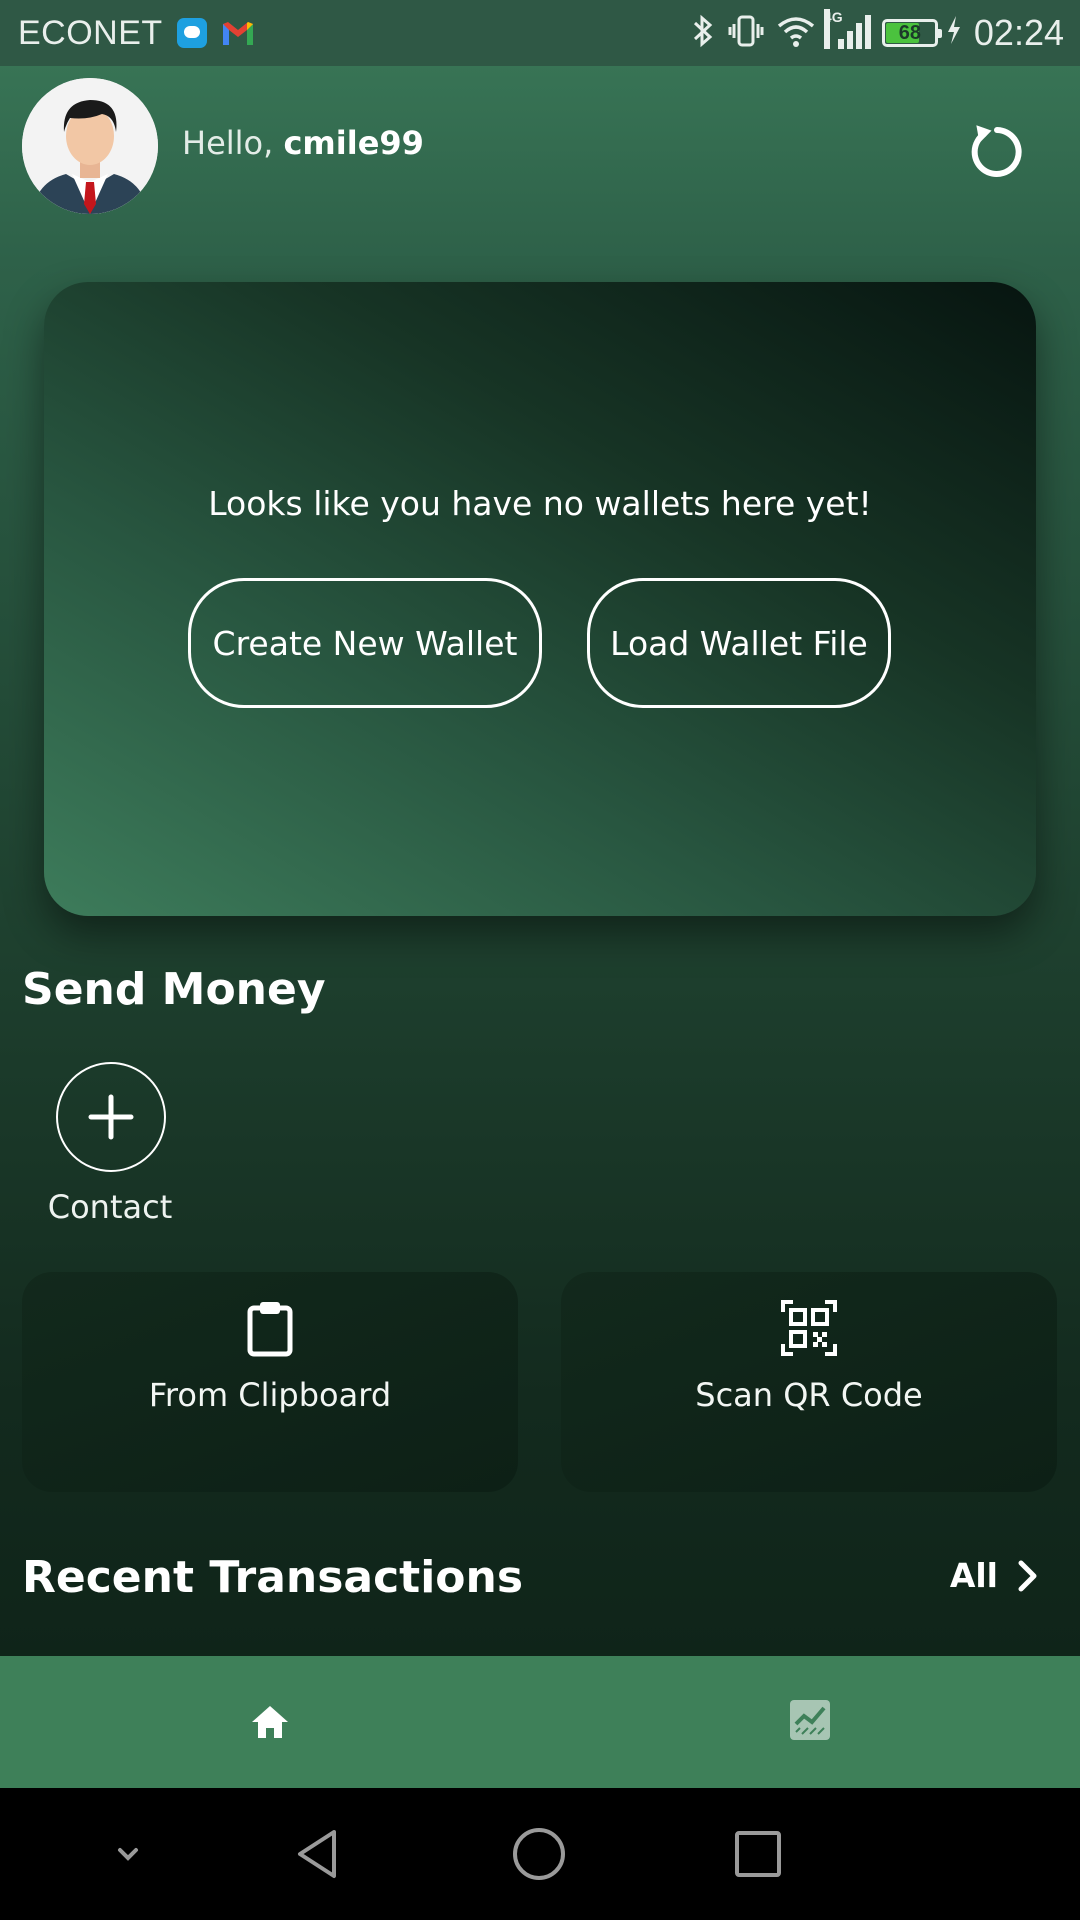 This screenshot has width=1080, height=1920. Describe the element at coordinates (703, 33) in the screenshot. I see `bluetooth-icon` at that location.